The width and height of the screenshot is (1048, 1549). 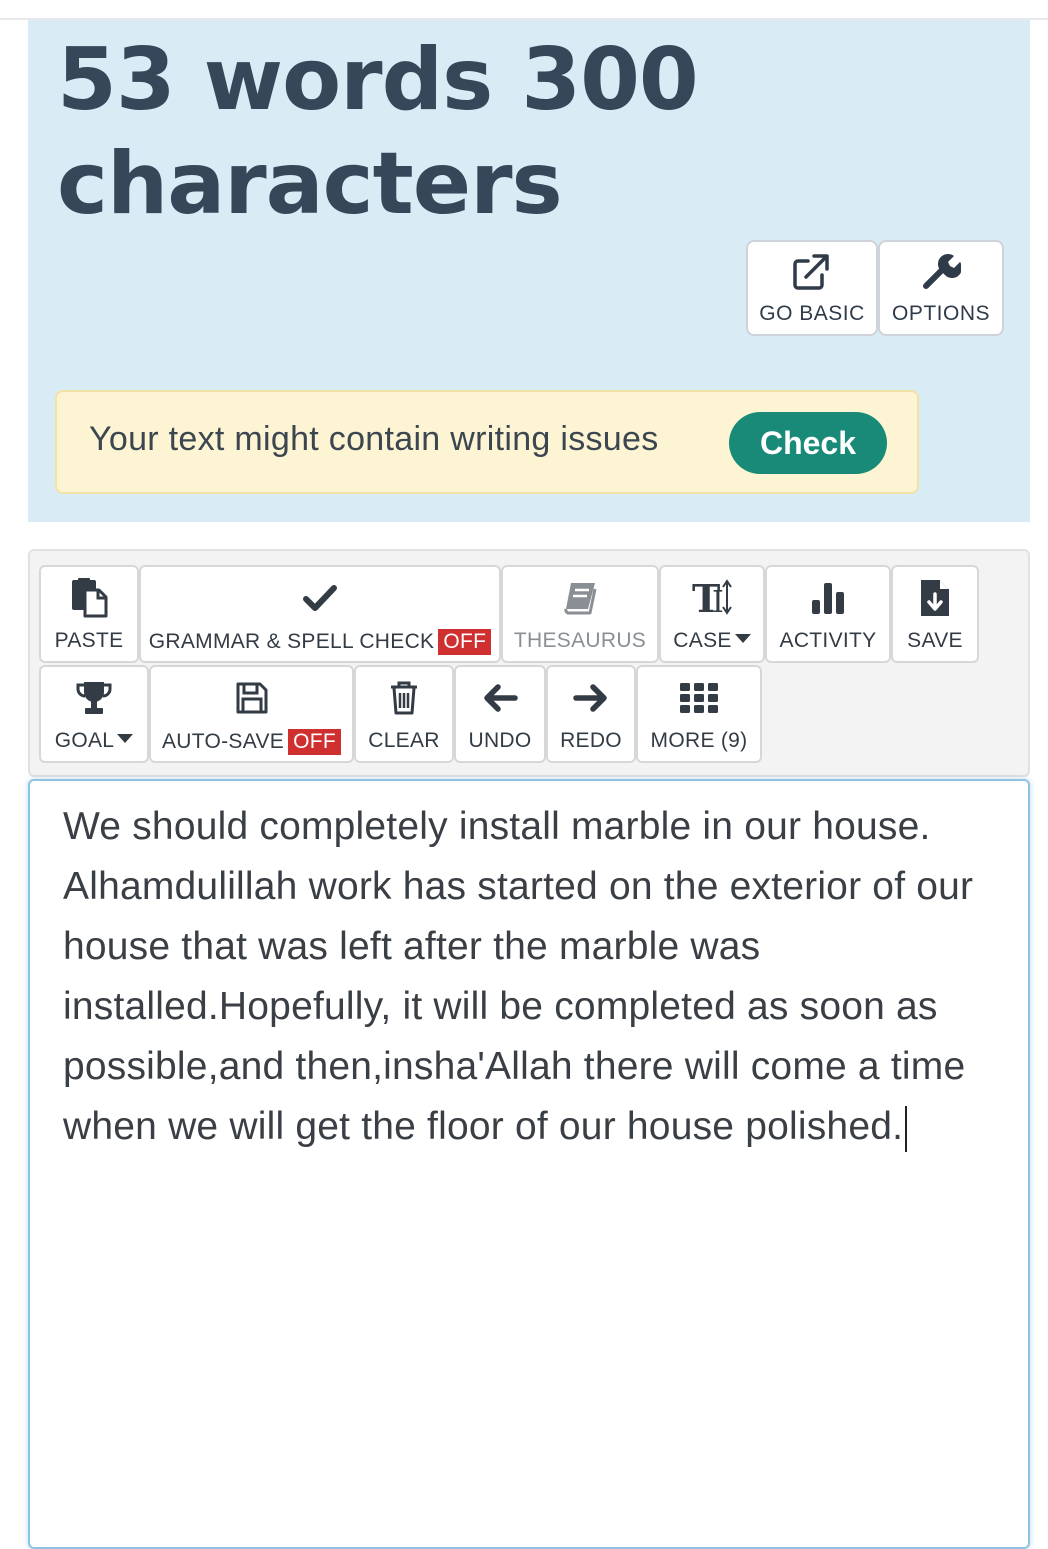 What do you see at coordinates (941, 272) in the screenshot?
I see `wrench-icon` at bounding box center [941, 272].